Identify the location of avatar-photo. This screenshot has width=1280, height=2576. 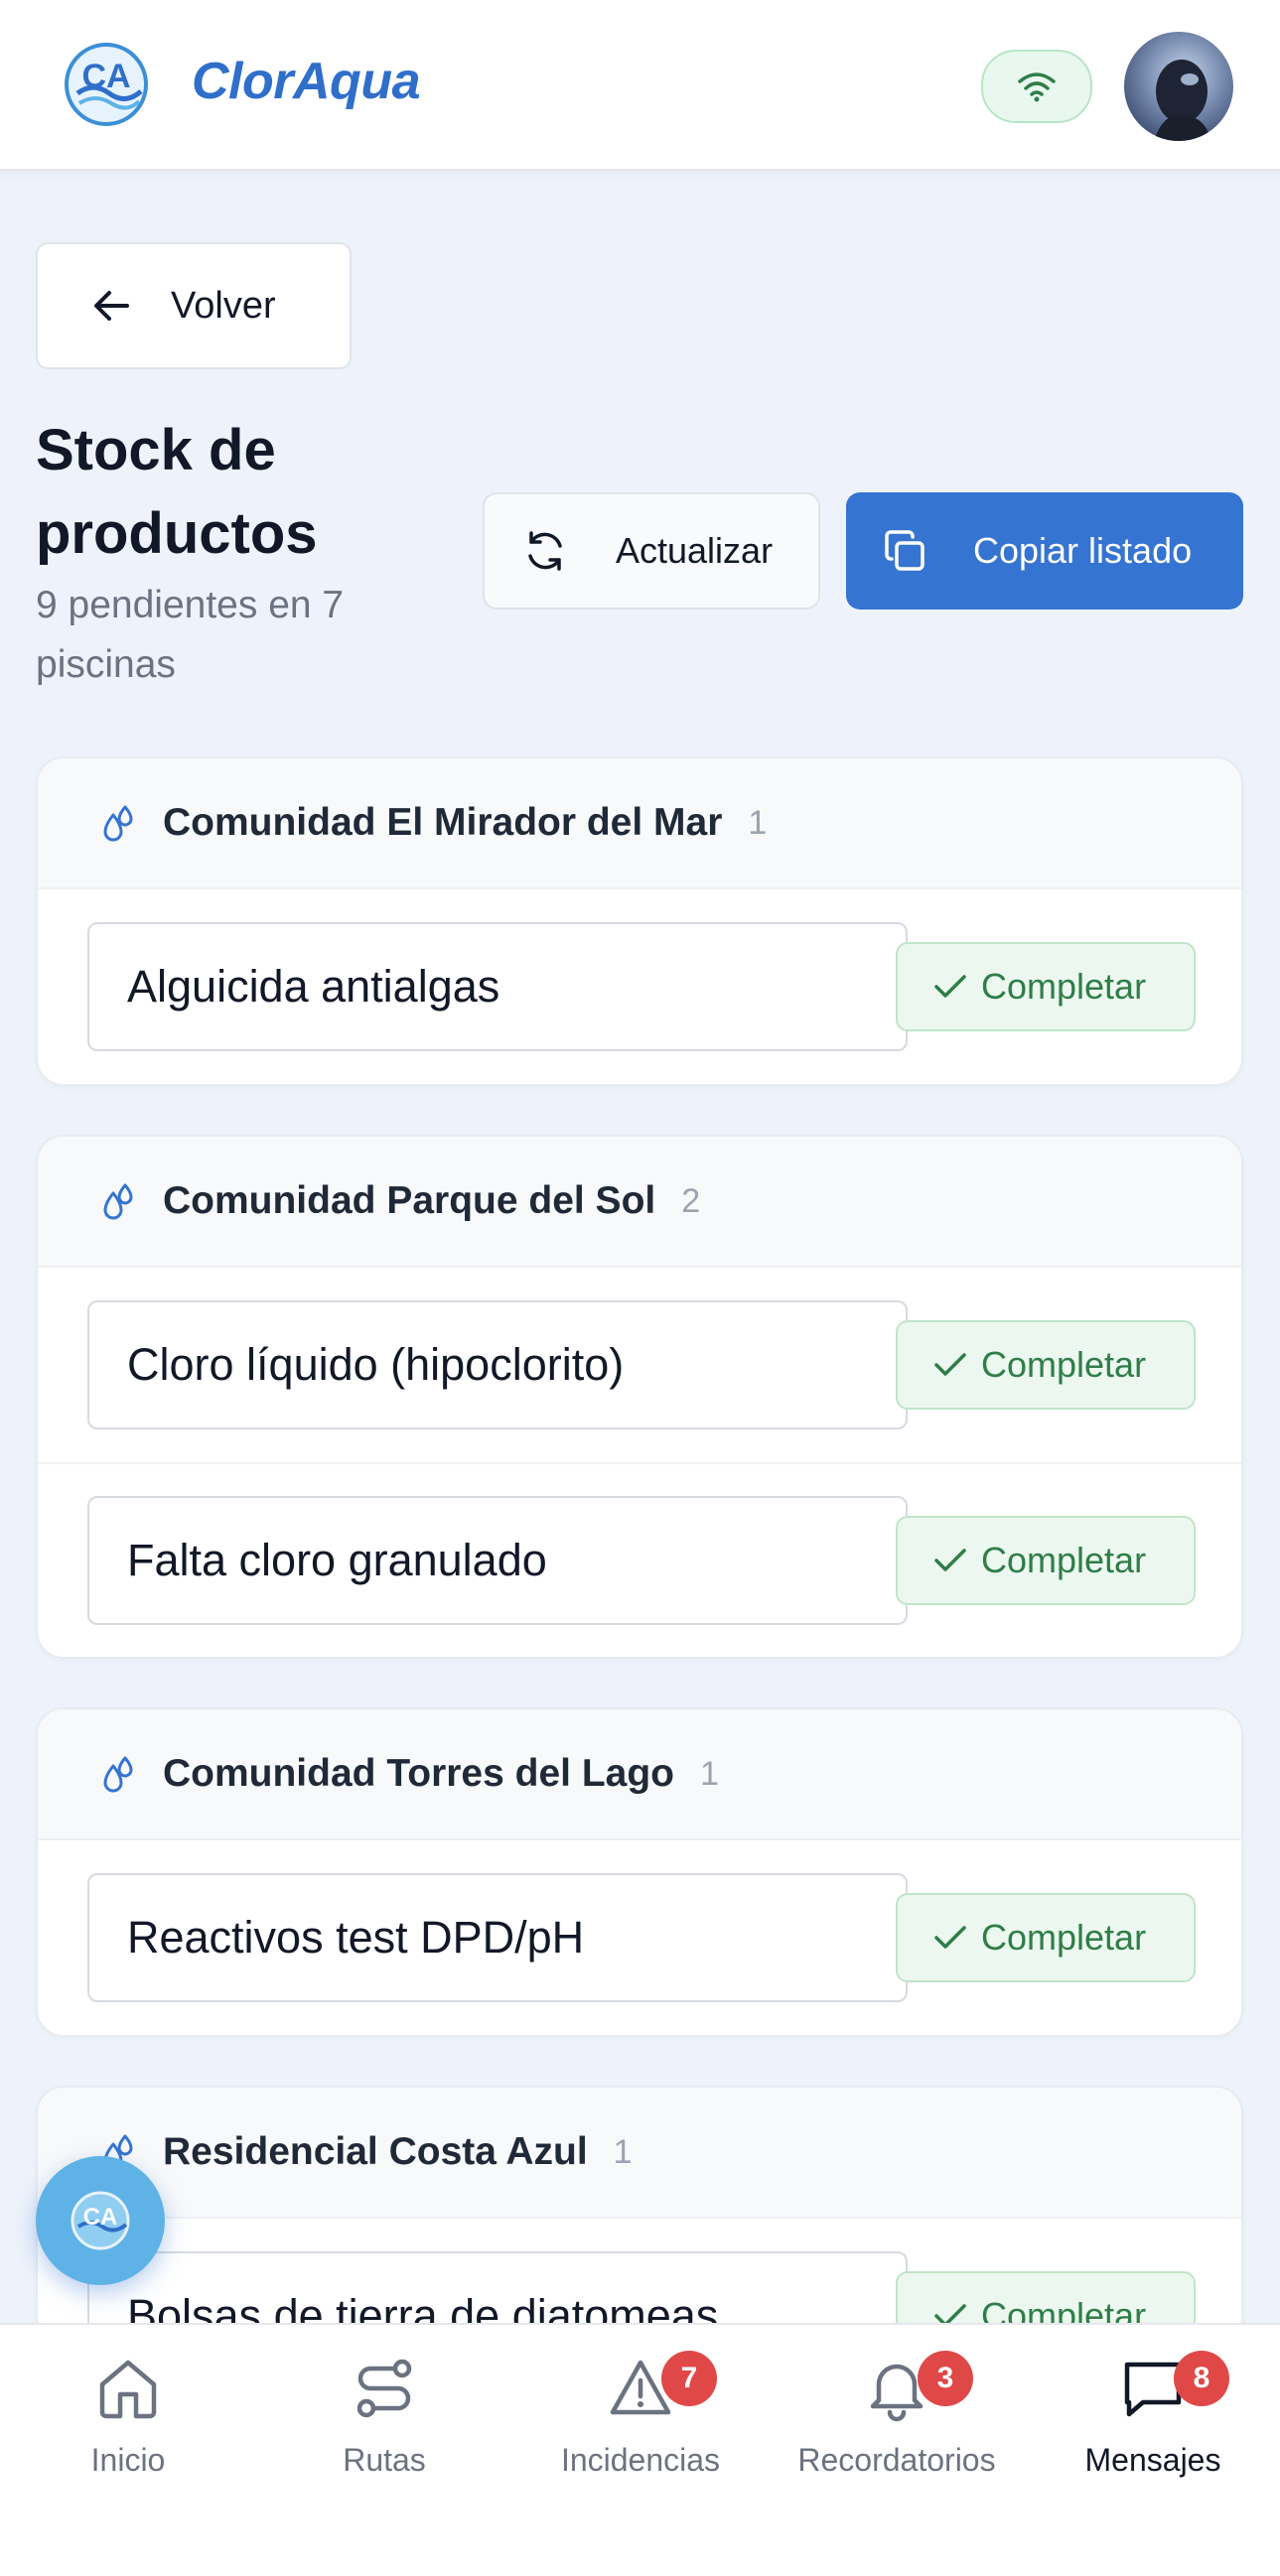
(1182, 100).